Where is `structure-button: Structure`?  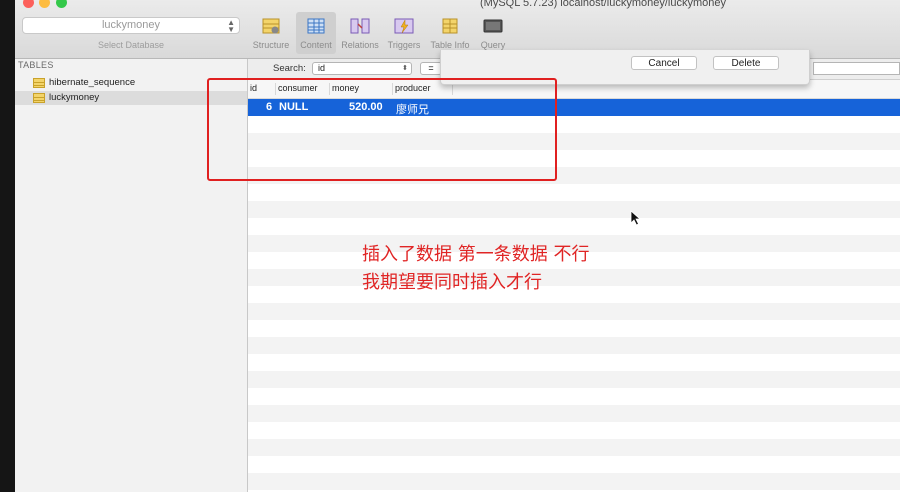
structure-button: Structure is located at coordinates (271, 33).